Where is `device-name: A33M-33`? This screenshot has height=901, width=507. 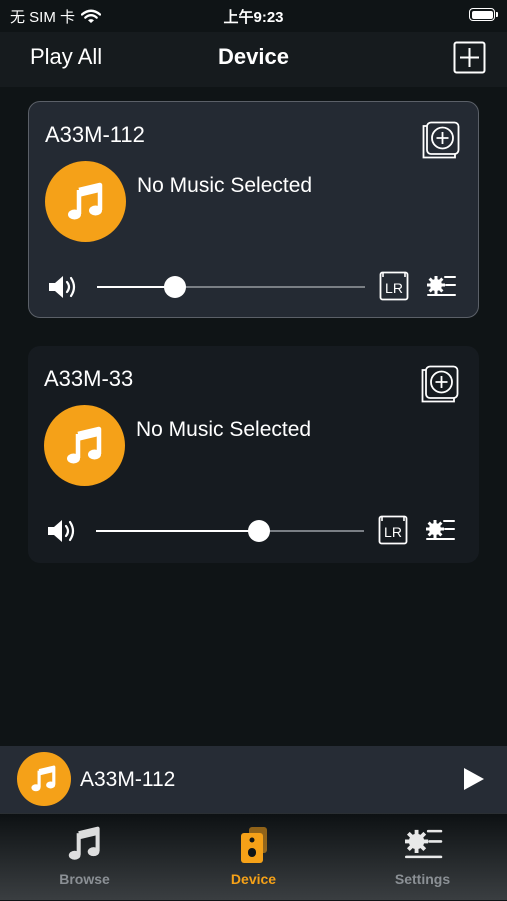
device-name: A33M-33 is located at coordinates (89, 378).